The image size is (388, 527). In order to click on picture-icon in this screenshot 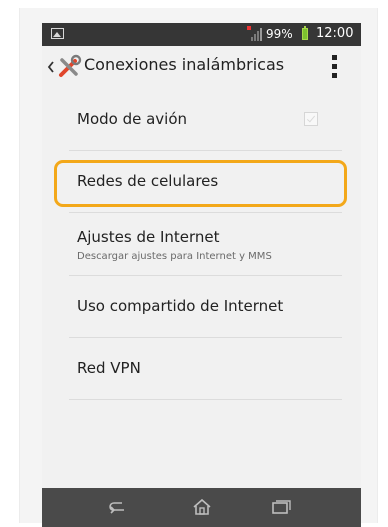, I will do `click(57, 33)`.